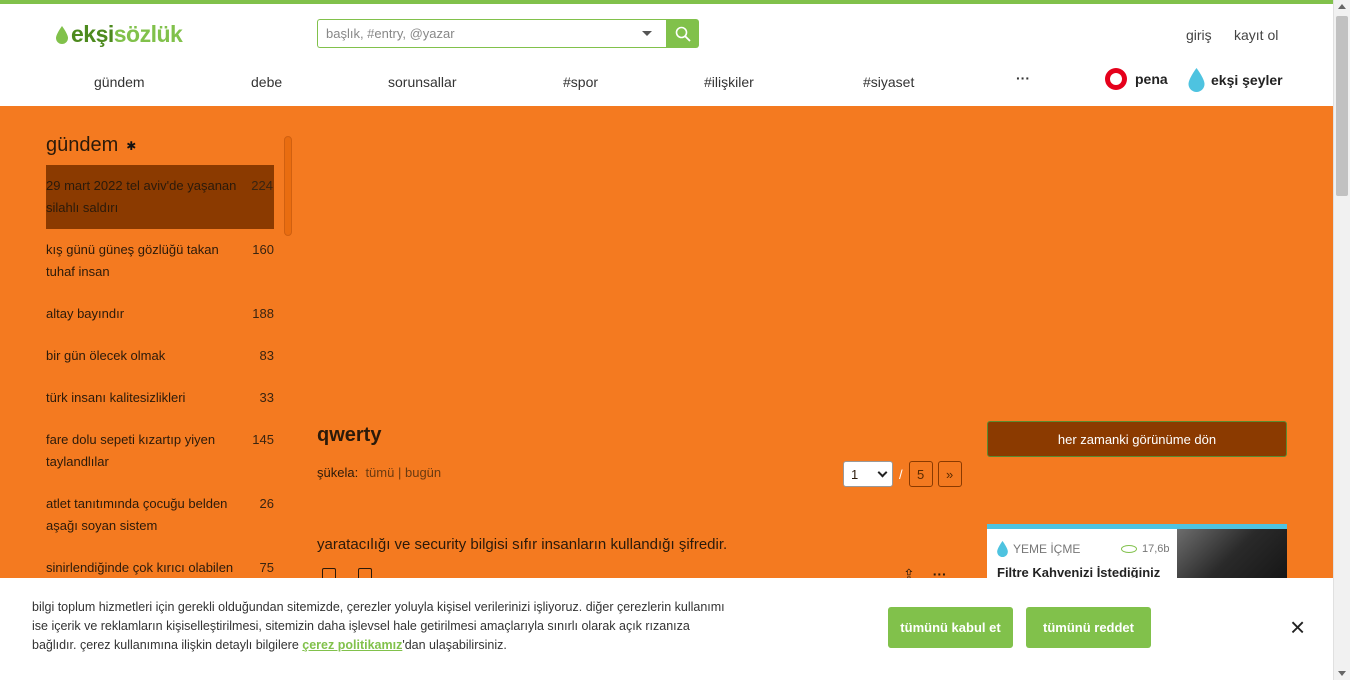 This screenshot has width=1350, height=680. I want to click on nav-spor: #spor, so click(580, 82).